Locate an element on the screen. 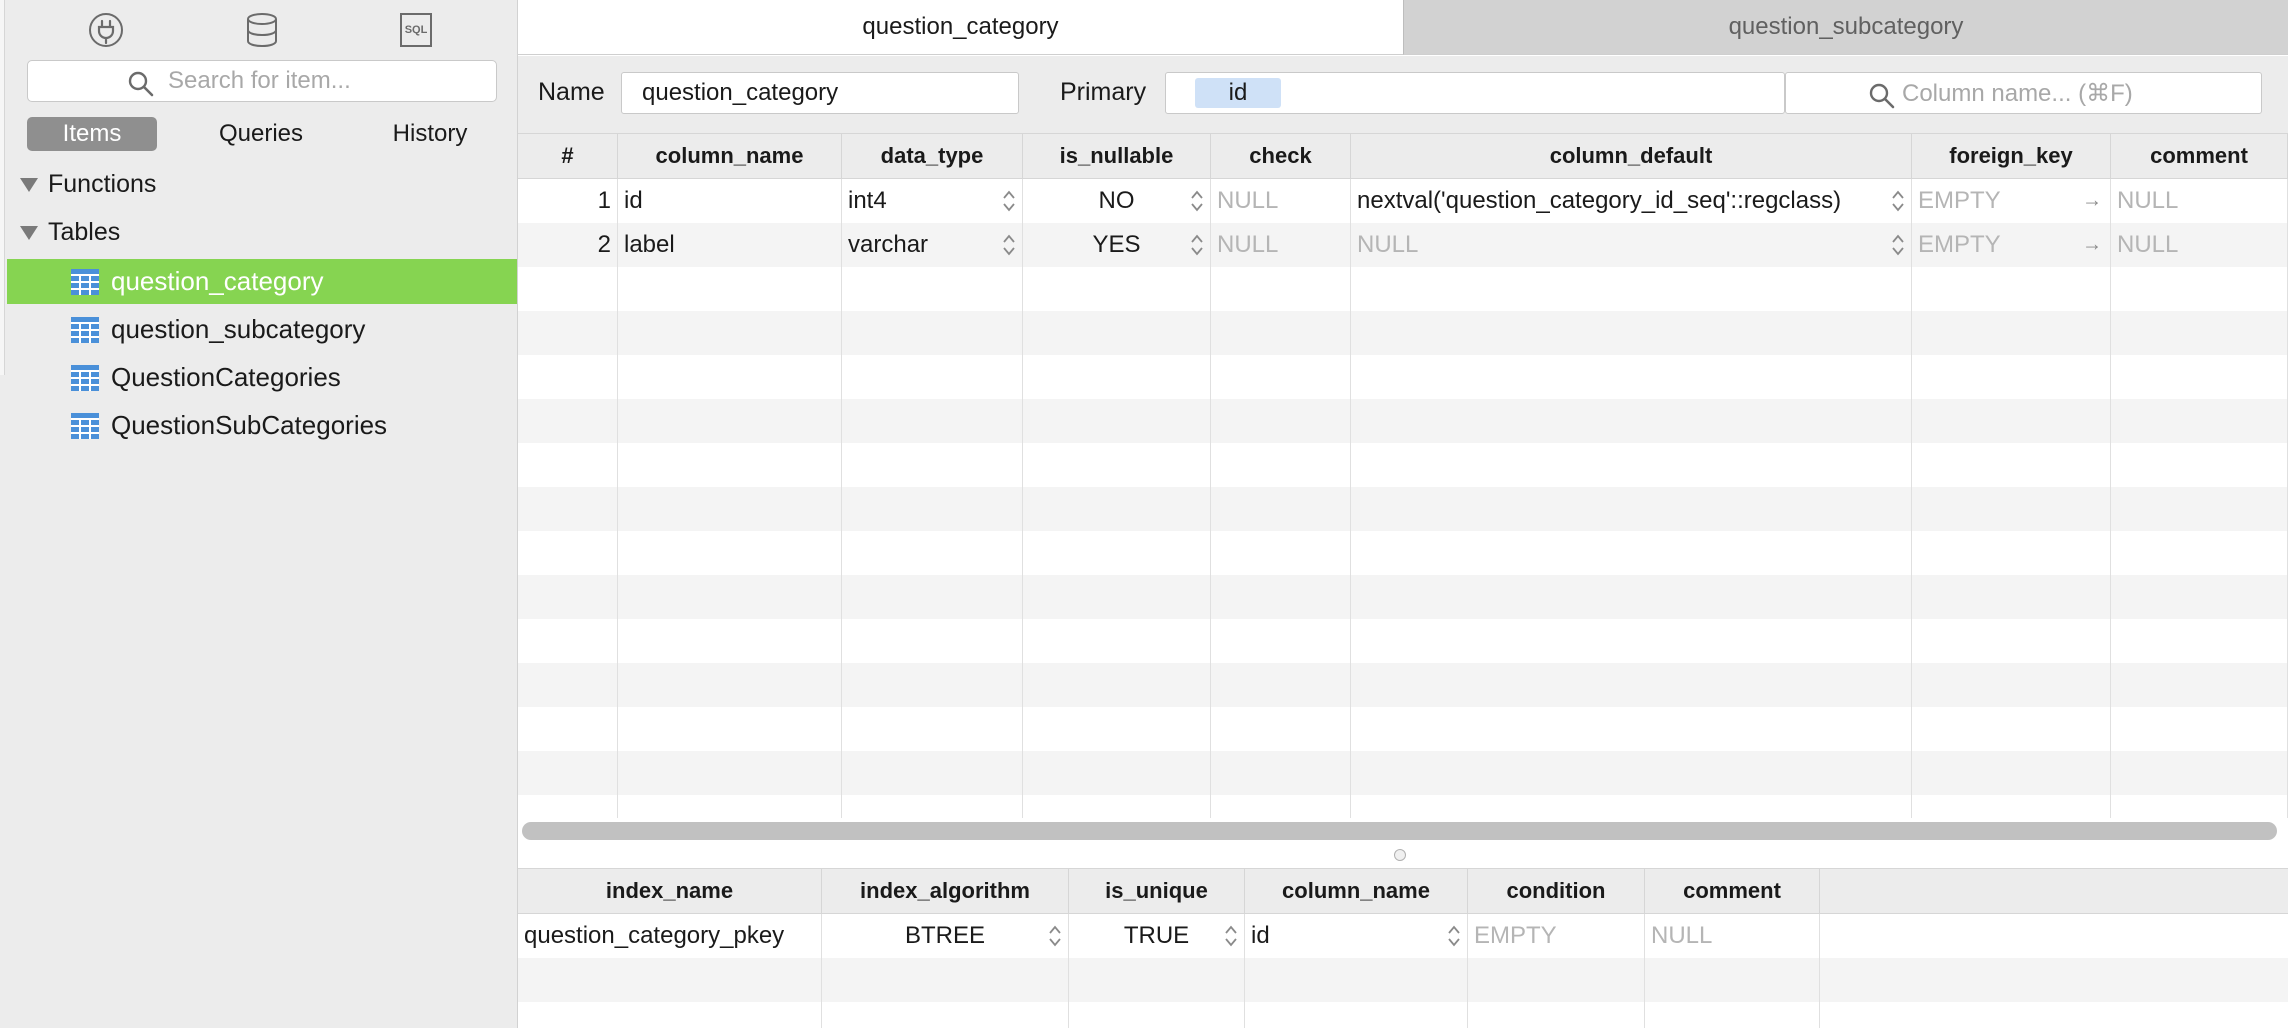 Image resolution: width=2288 pixels, height=1028 pixels. index-header-condition: condition is located at coordinates (1556, 891).